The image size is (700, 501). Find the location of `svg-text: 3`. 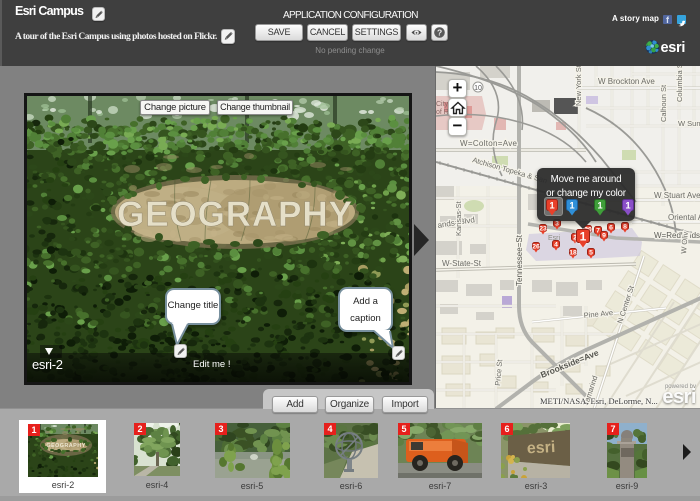

svg-text: 3 is located at coordinates (557, 223).